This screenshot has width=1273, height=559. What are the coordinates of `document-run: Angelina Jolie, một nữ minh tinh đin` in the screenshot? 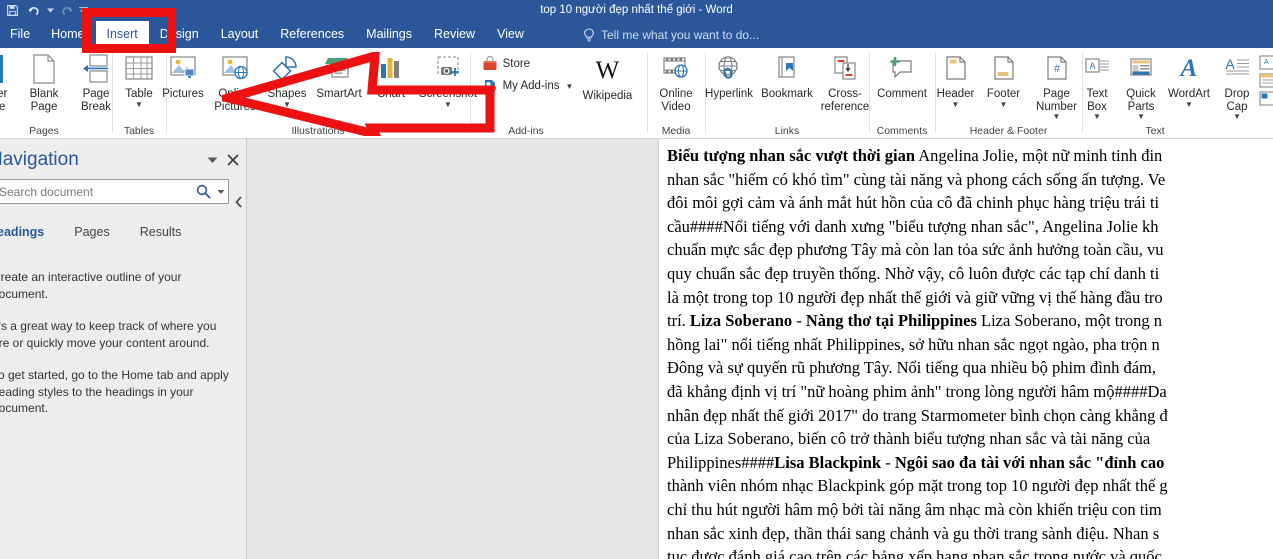 It's located at (1039, 155).